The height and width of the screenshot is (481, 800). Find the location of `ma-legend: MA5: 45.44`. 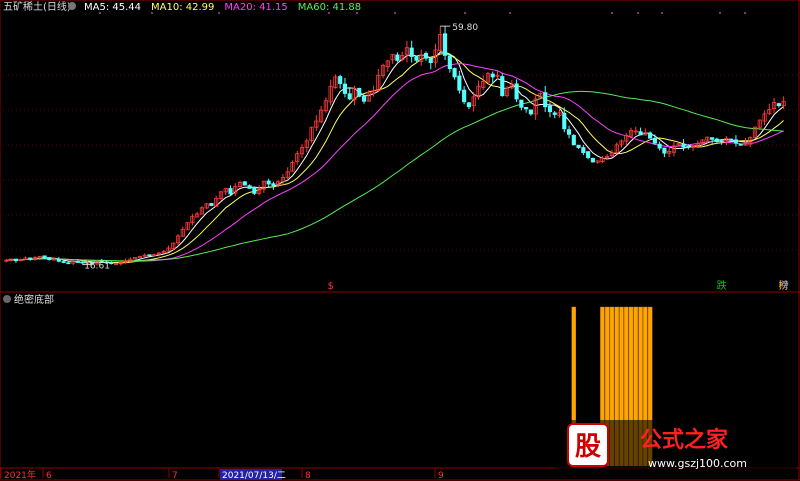

ma-legend: MA5: 45.44 is located at coordinates (112, 7).